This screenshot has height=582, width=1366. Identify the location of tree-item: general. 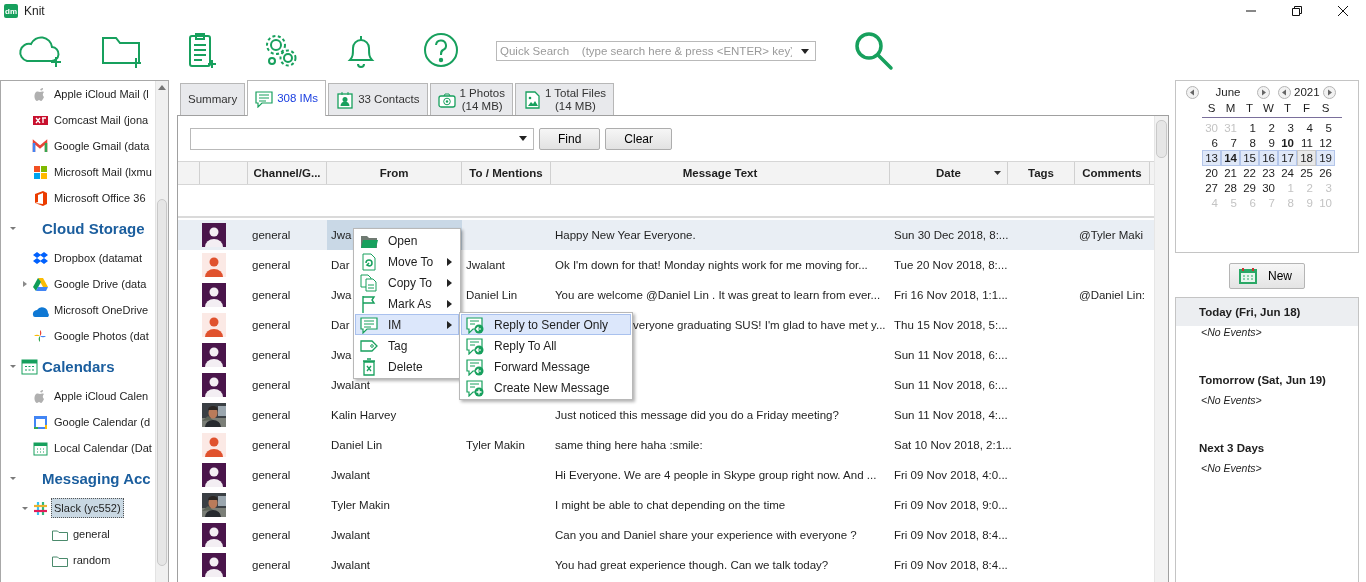
(91, 534).